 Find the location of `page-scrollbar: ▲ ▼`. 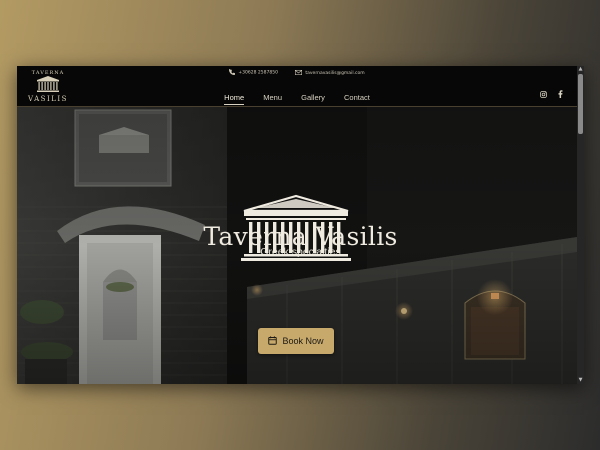

page-scrollbar: ▲ ▼ is located at coordinates (580, 225).